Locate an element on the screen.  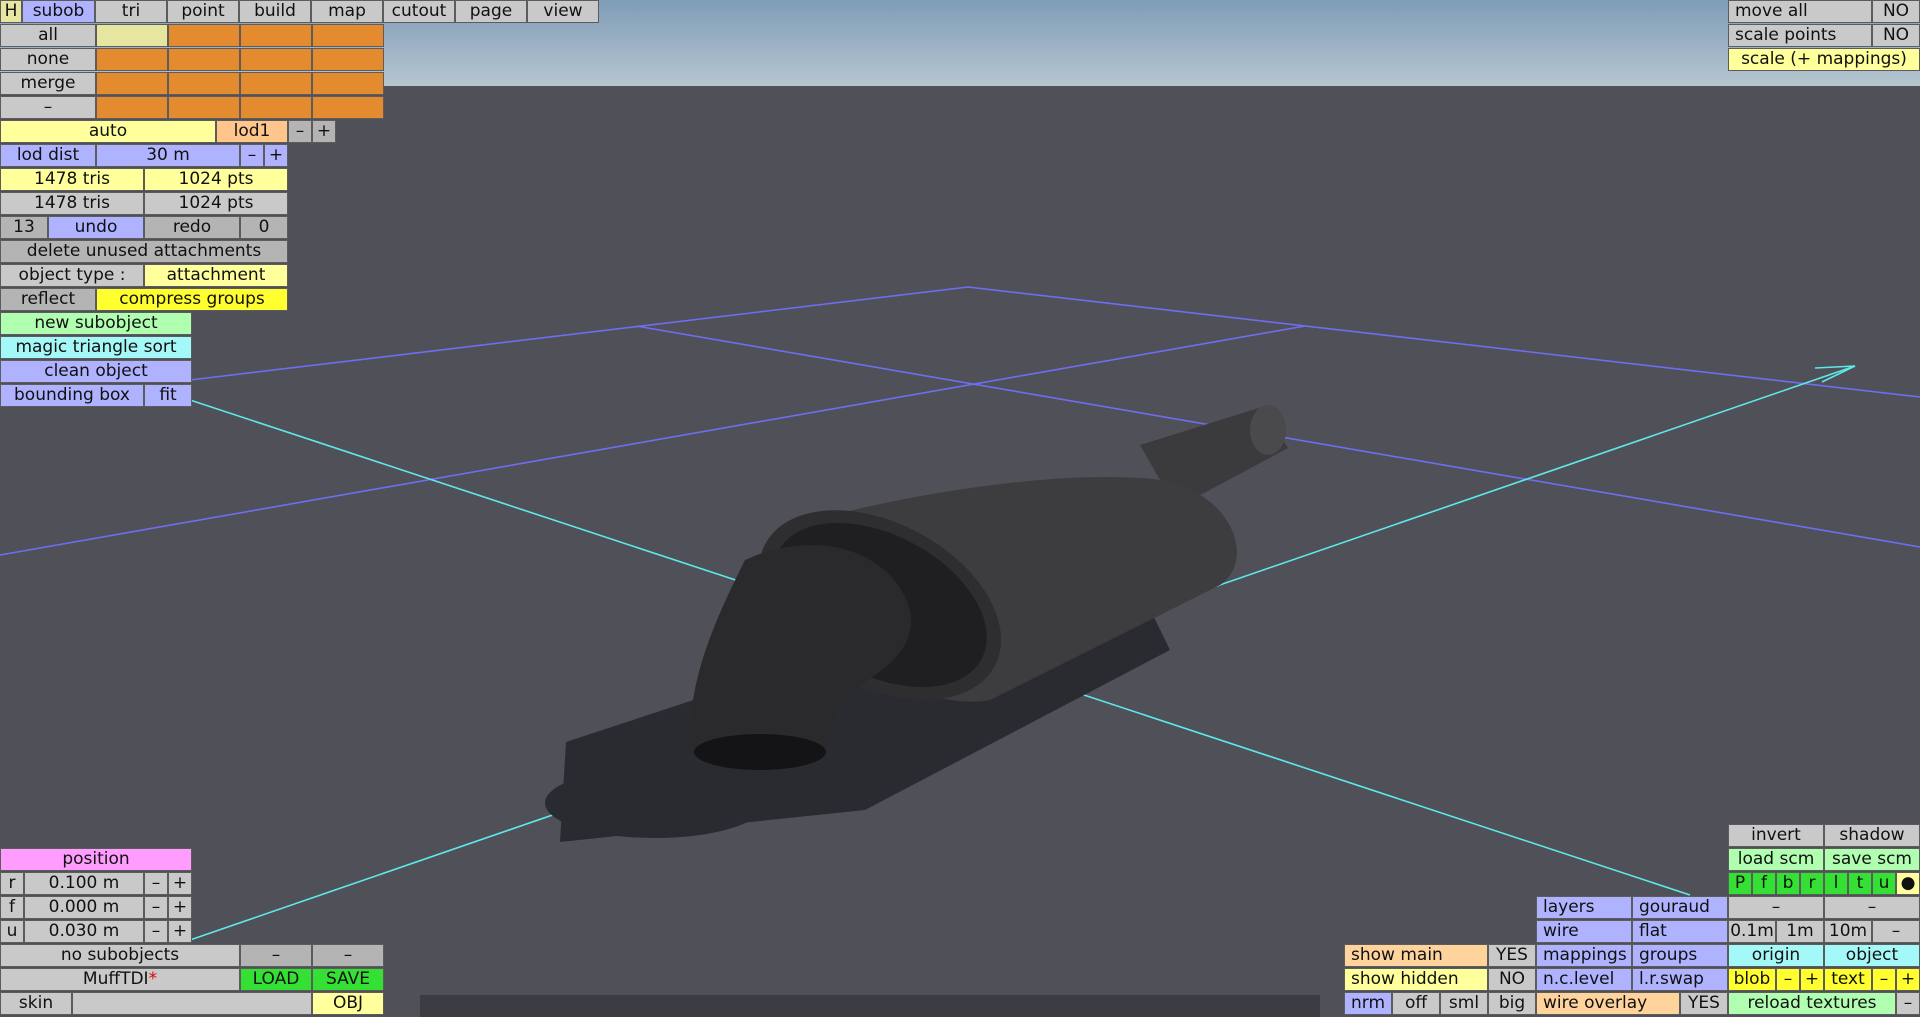
view-r-button: r is located at coordinates (1812, 883).